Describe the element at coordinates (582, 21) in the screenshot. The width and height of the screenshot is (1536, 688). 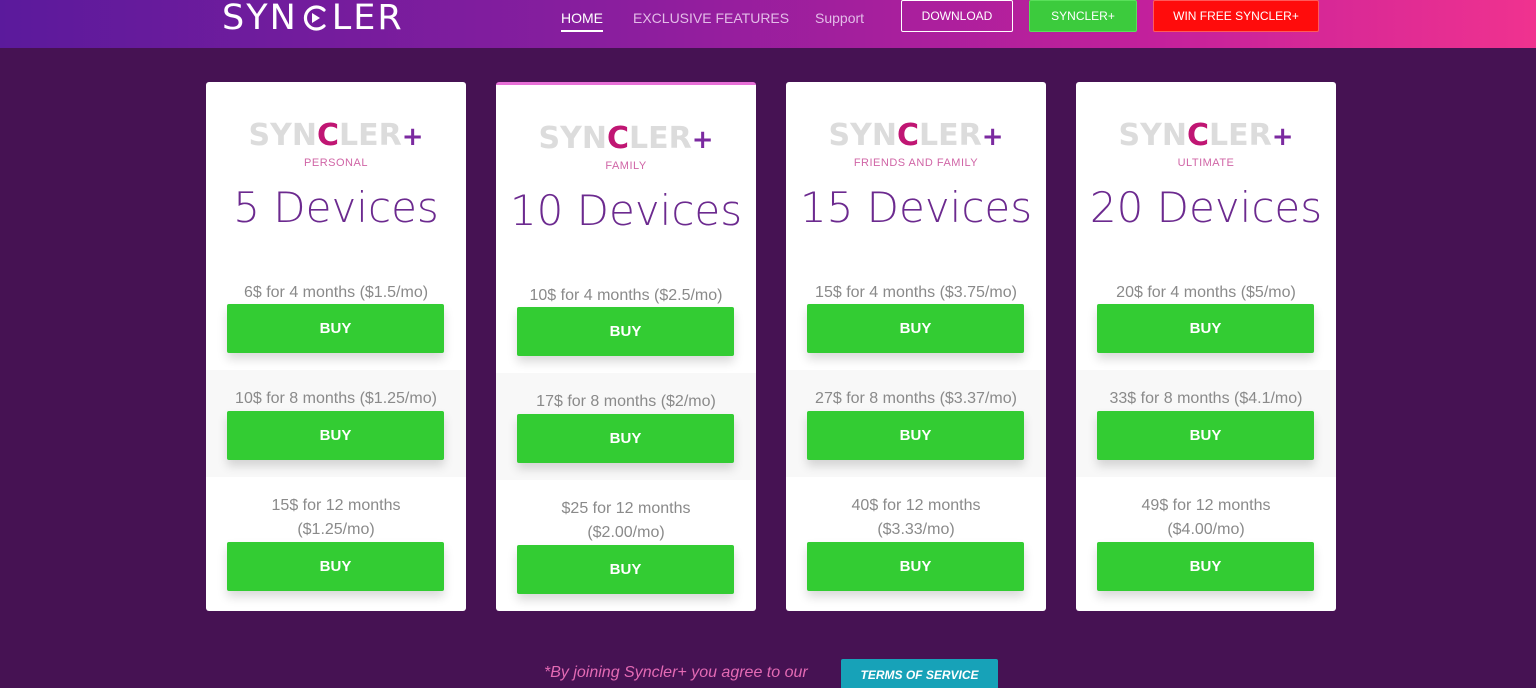
I see `nav-home: HOME` at that location.